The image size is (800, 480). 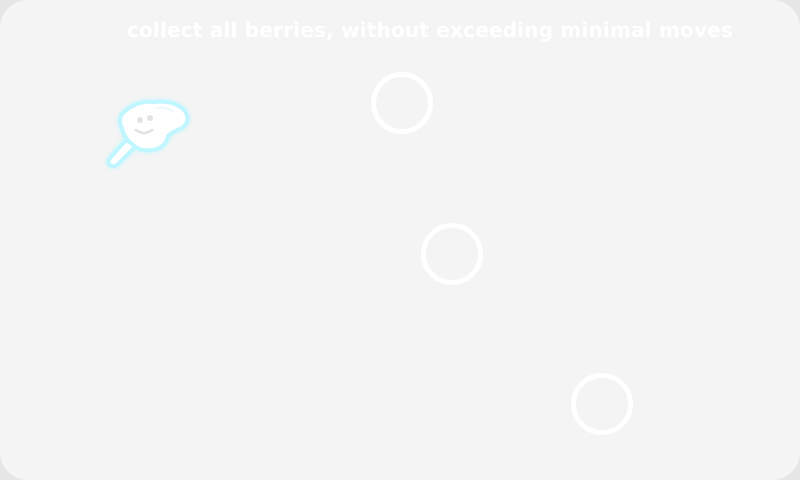 I want to click on player-character, so click(x=146, y=135).